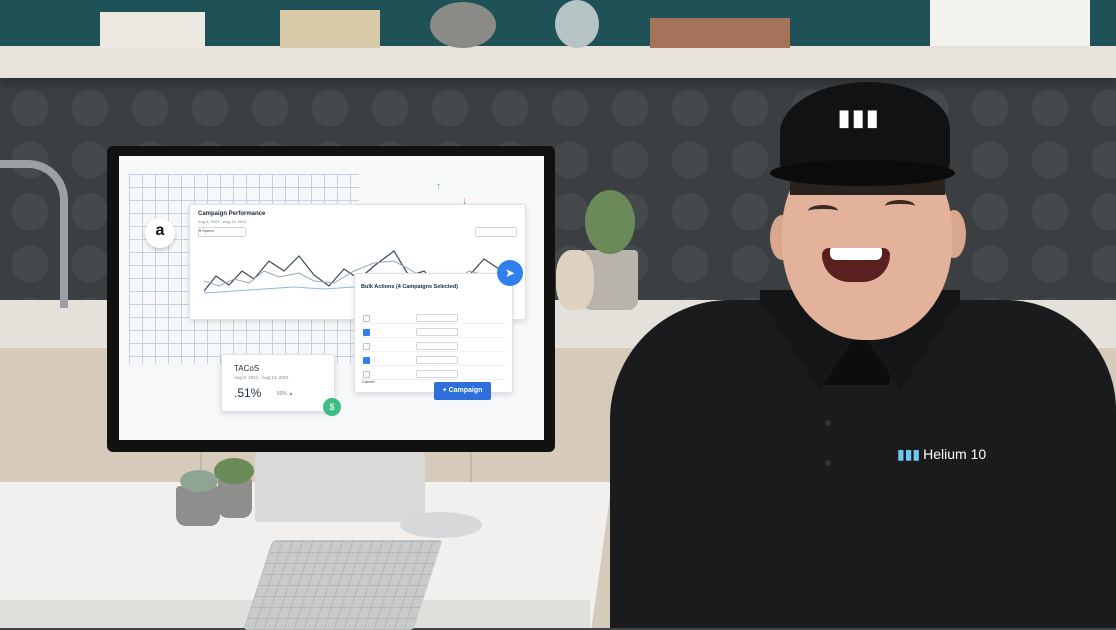  Describe the element at coordinates (34, 234) in the screenshot. I see `faucet` at that location.